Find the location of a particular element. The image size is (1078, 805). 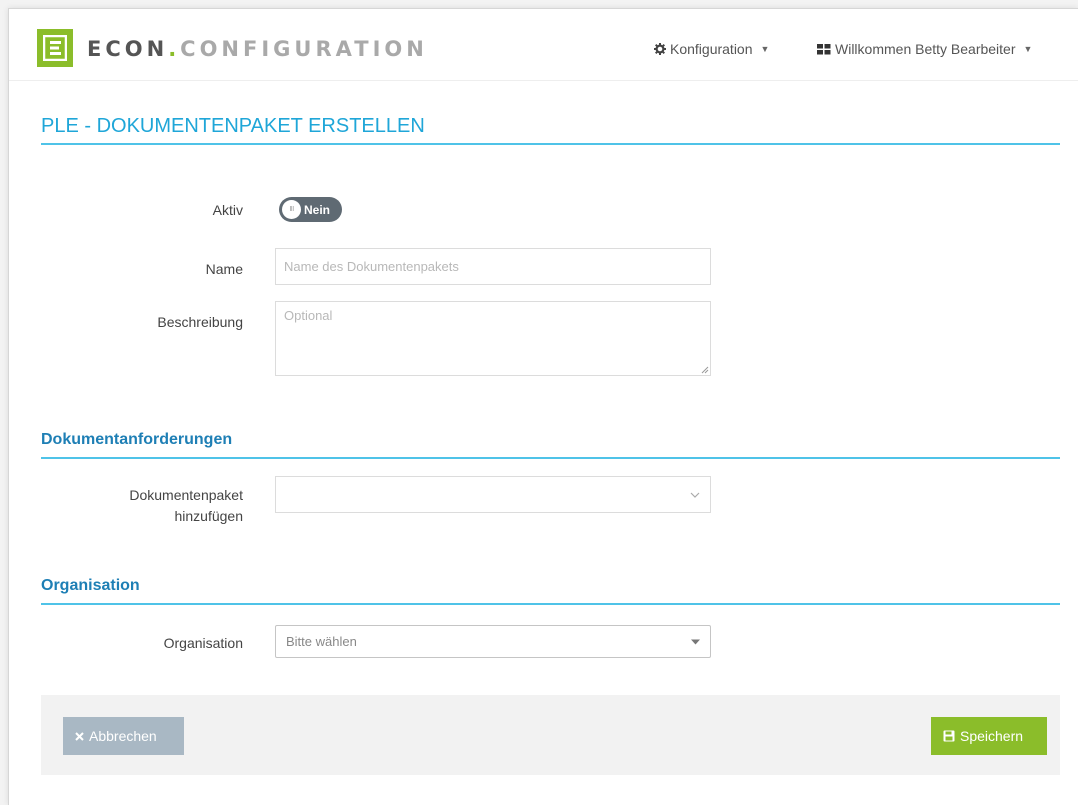

cancel-button: Abbrechen is located at coordinates (123, 736).